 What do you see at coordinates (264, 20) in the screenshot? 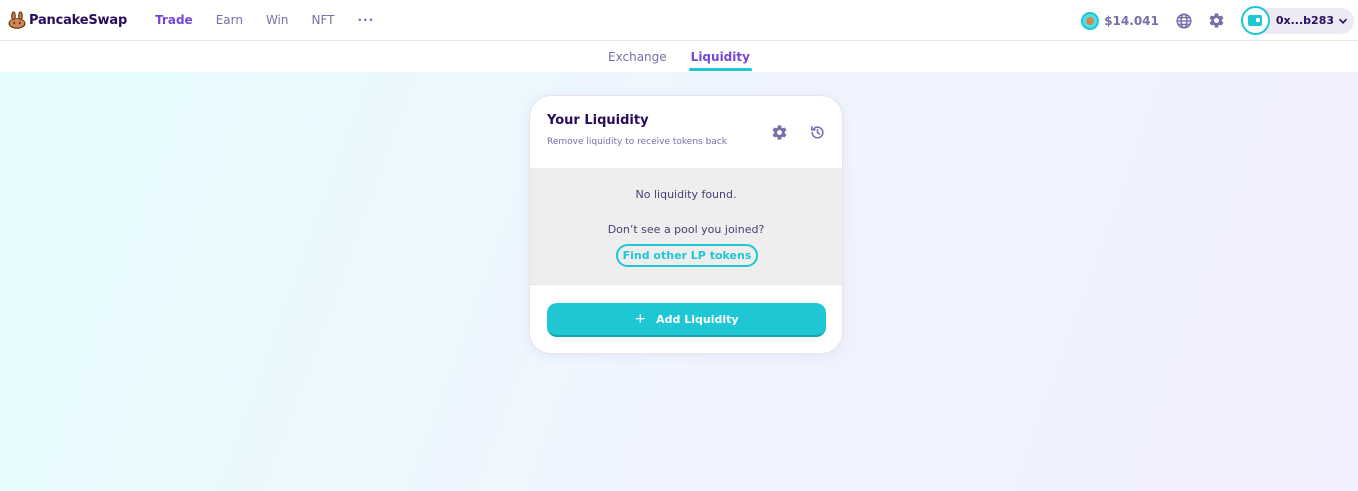
I see `main-menu: Trade Earn Win NFT ···` at bounding box center [264, 20].